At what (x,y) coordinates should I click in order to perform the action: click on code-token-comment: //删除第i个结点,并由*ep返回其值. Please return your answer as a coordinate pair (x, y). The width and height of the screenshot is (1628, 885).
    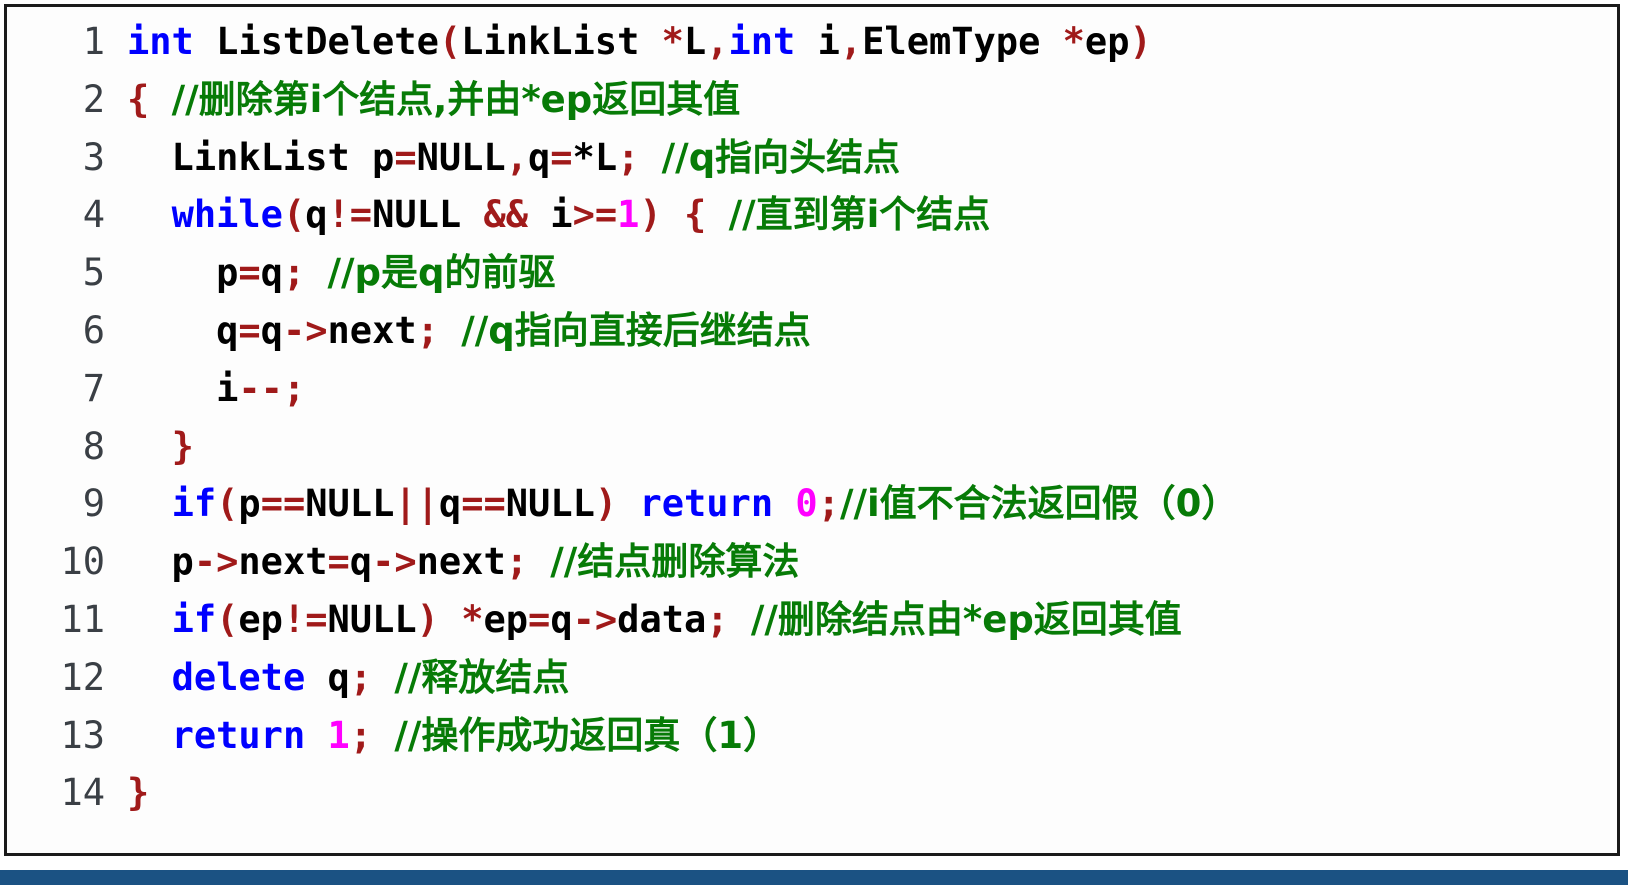
    Looking at the image, I should click on (456, 99).